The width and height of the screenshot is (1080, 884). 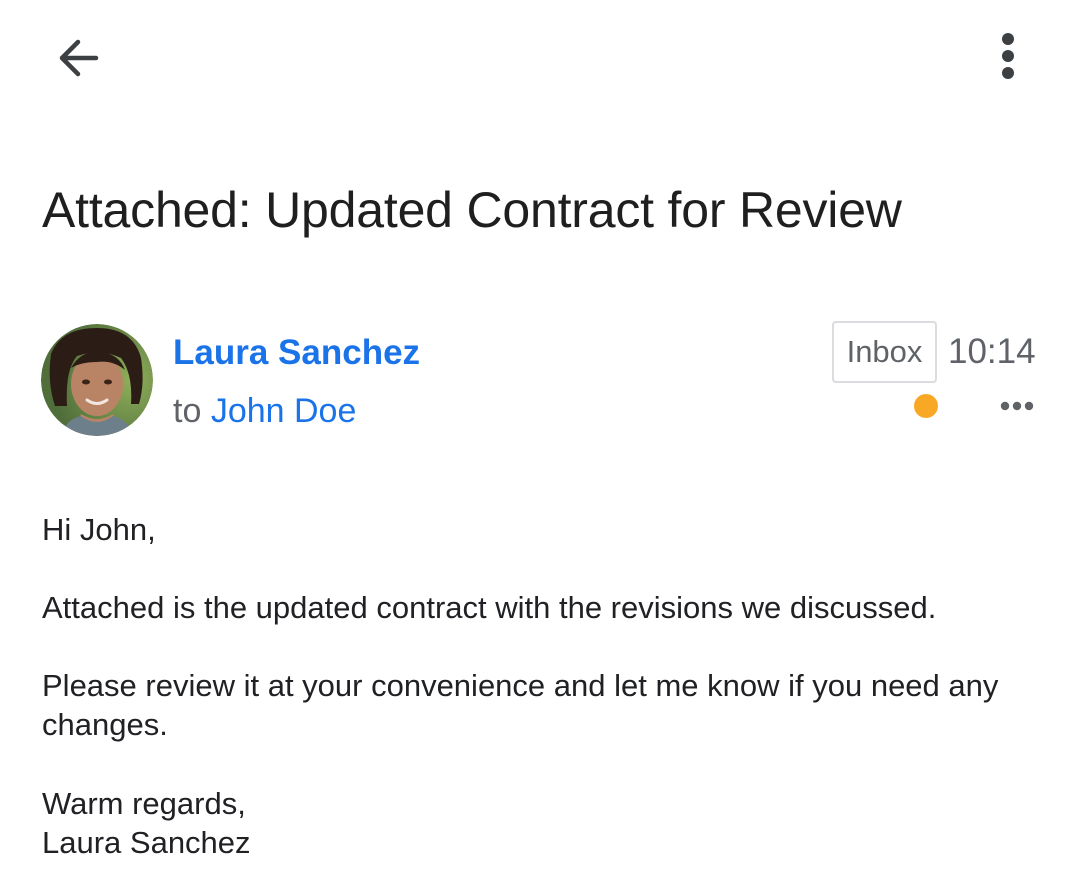 What do you see at coordinates (992, 351) in the screenshot?
I see `email-time: 10:14` at bounding box center [992, 351].